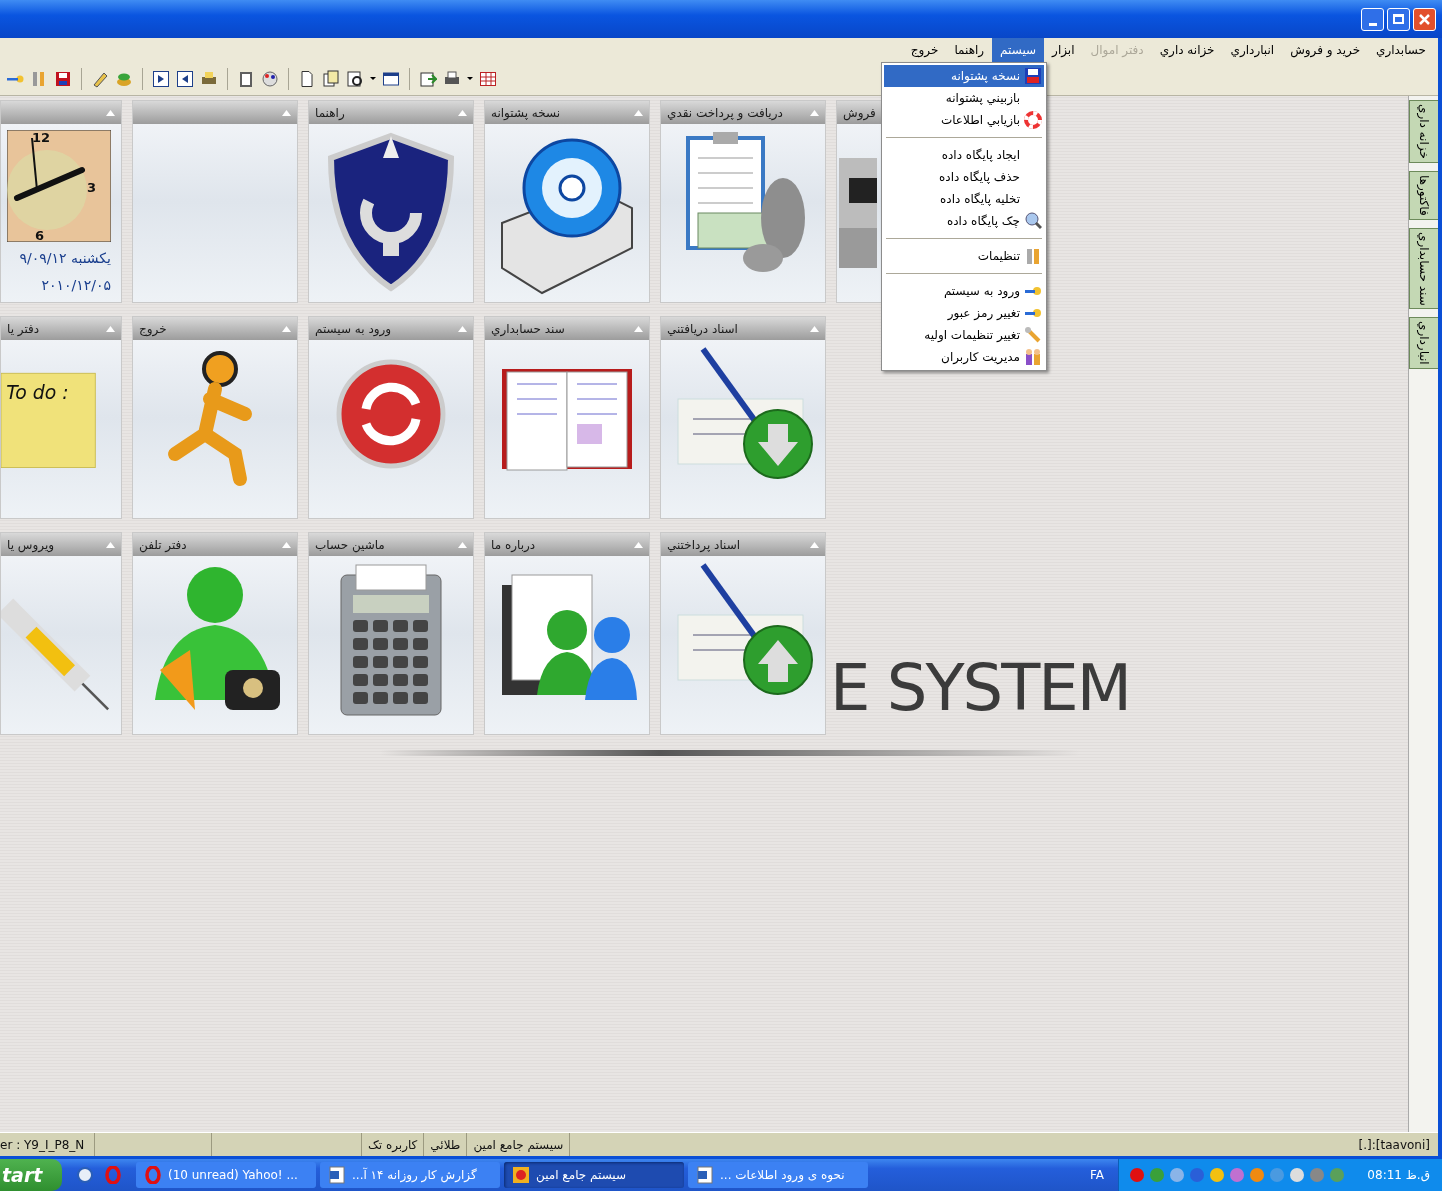  What do you see at coordinates (594, 1175) in the screenshot?
I see `taskbar-button: سيستم جامع امين` at bounding box center [594, 1175].